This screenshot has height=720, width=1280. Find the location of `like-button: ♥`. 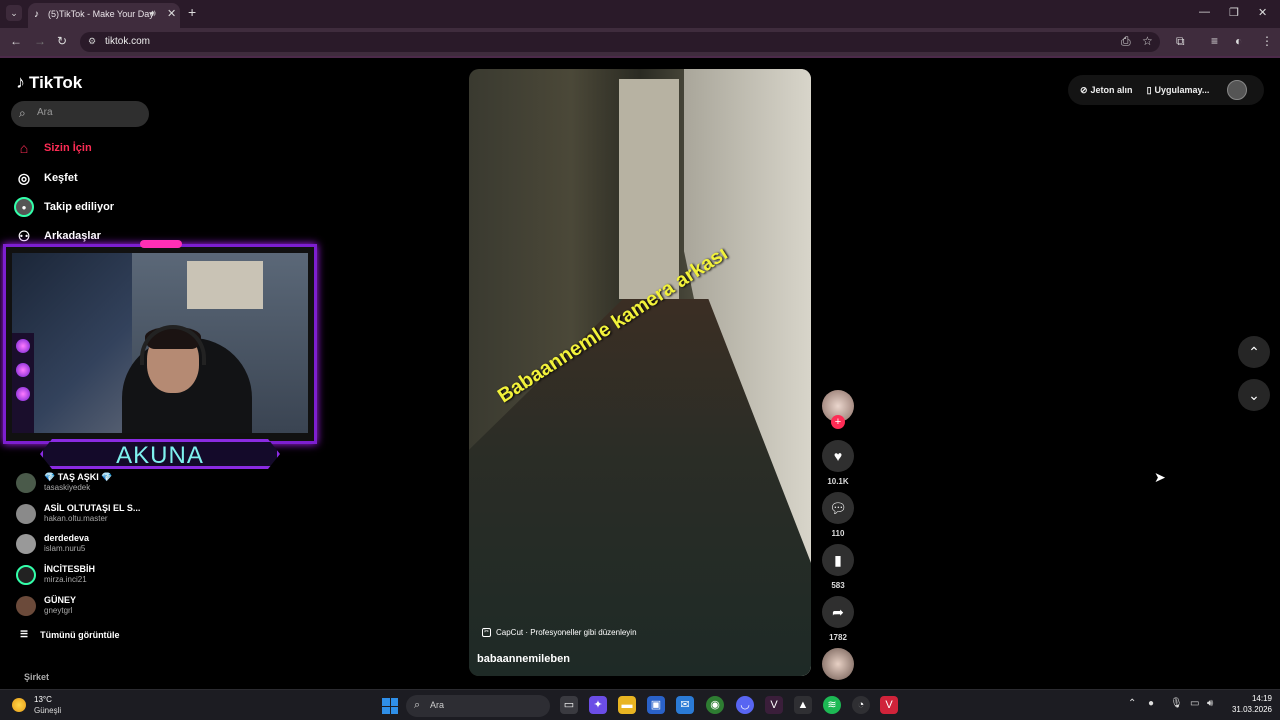

like-button: ♥ is located at coordinates (838, 456).